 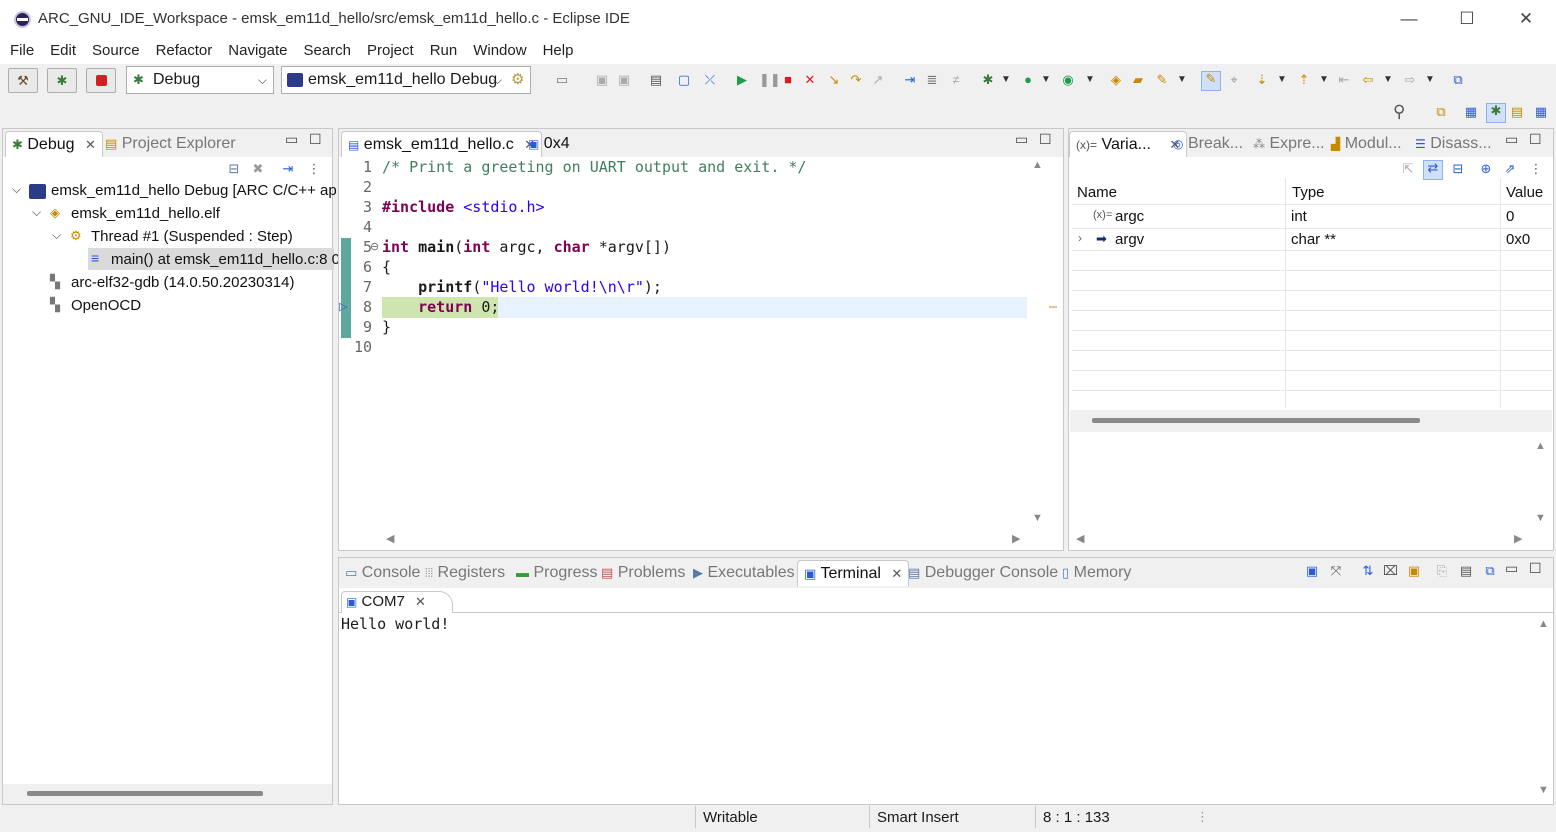 What do you see at coordinates (932, 80) in the screenshot?
I see `drop-frame-icon: ≣` at bounding box center [932, 80].